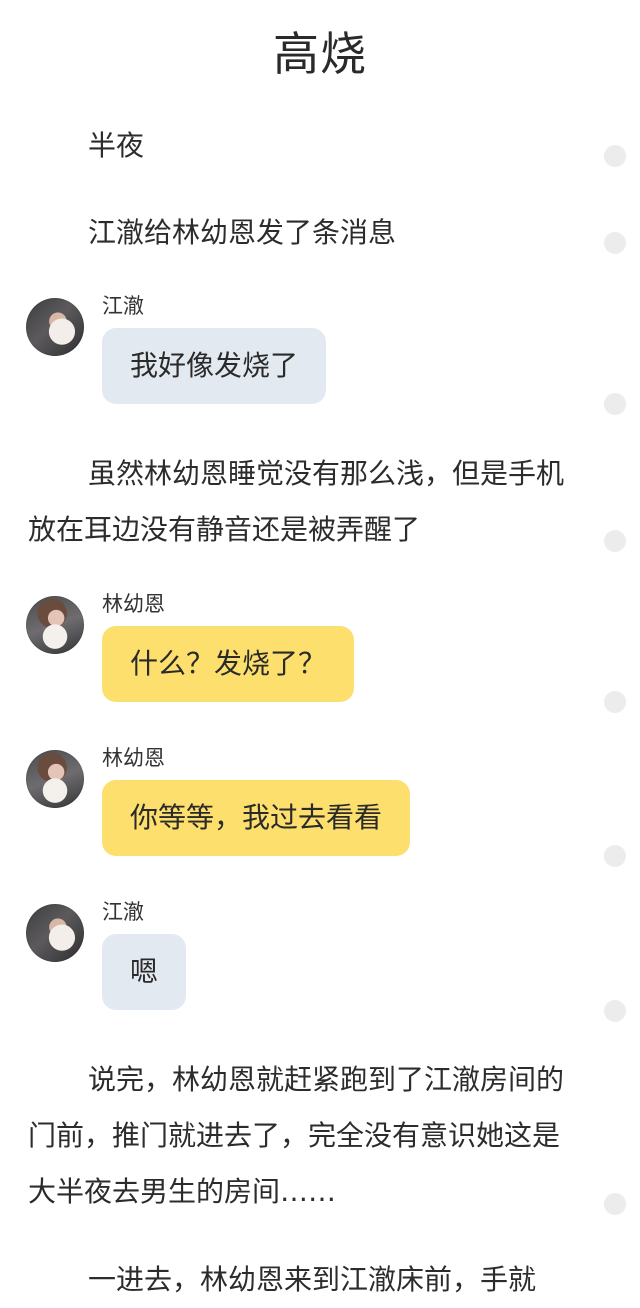  I want to click on chat-message: 林幼恩 什么？发烧了？, so click(306, 649).